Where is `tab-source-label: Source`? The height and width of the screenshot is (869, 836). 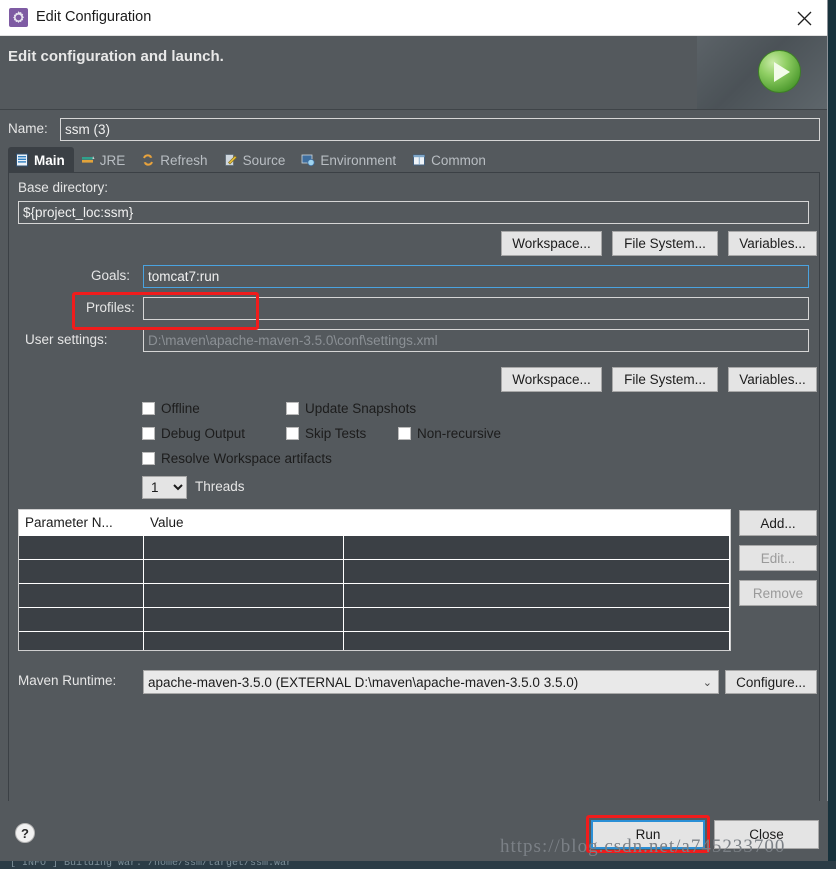 tab-source-label: Source is located at coordinates (264, 160).